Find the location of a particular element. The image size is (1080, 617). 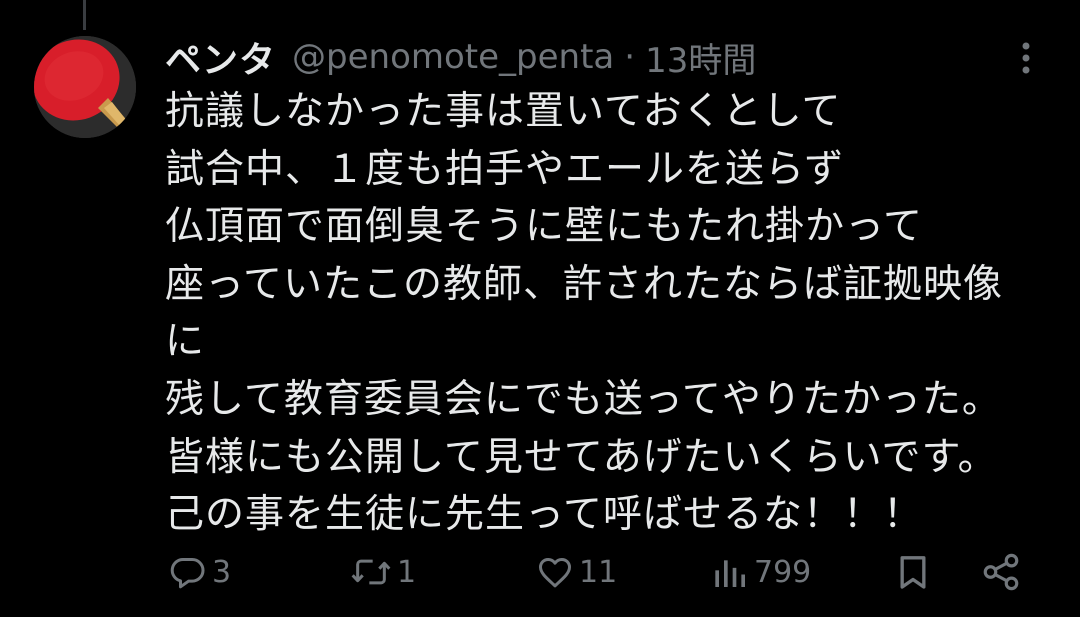

reply-button: 3 is located at coordinates (199, 572).